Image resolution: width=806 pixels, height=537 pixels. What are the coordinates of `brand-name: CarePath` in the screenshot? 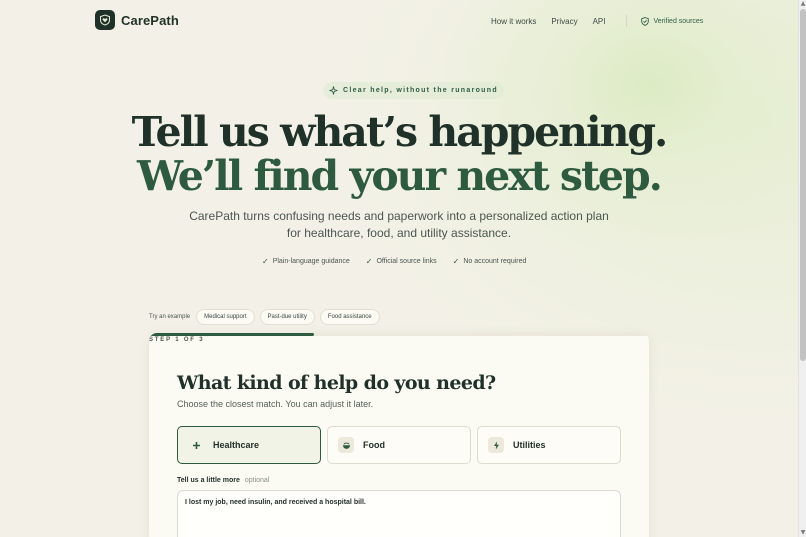 It's located at (150, 20).